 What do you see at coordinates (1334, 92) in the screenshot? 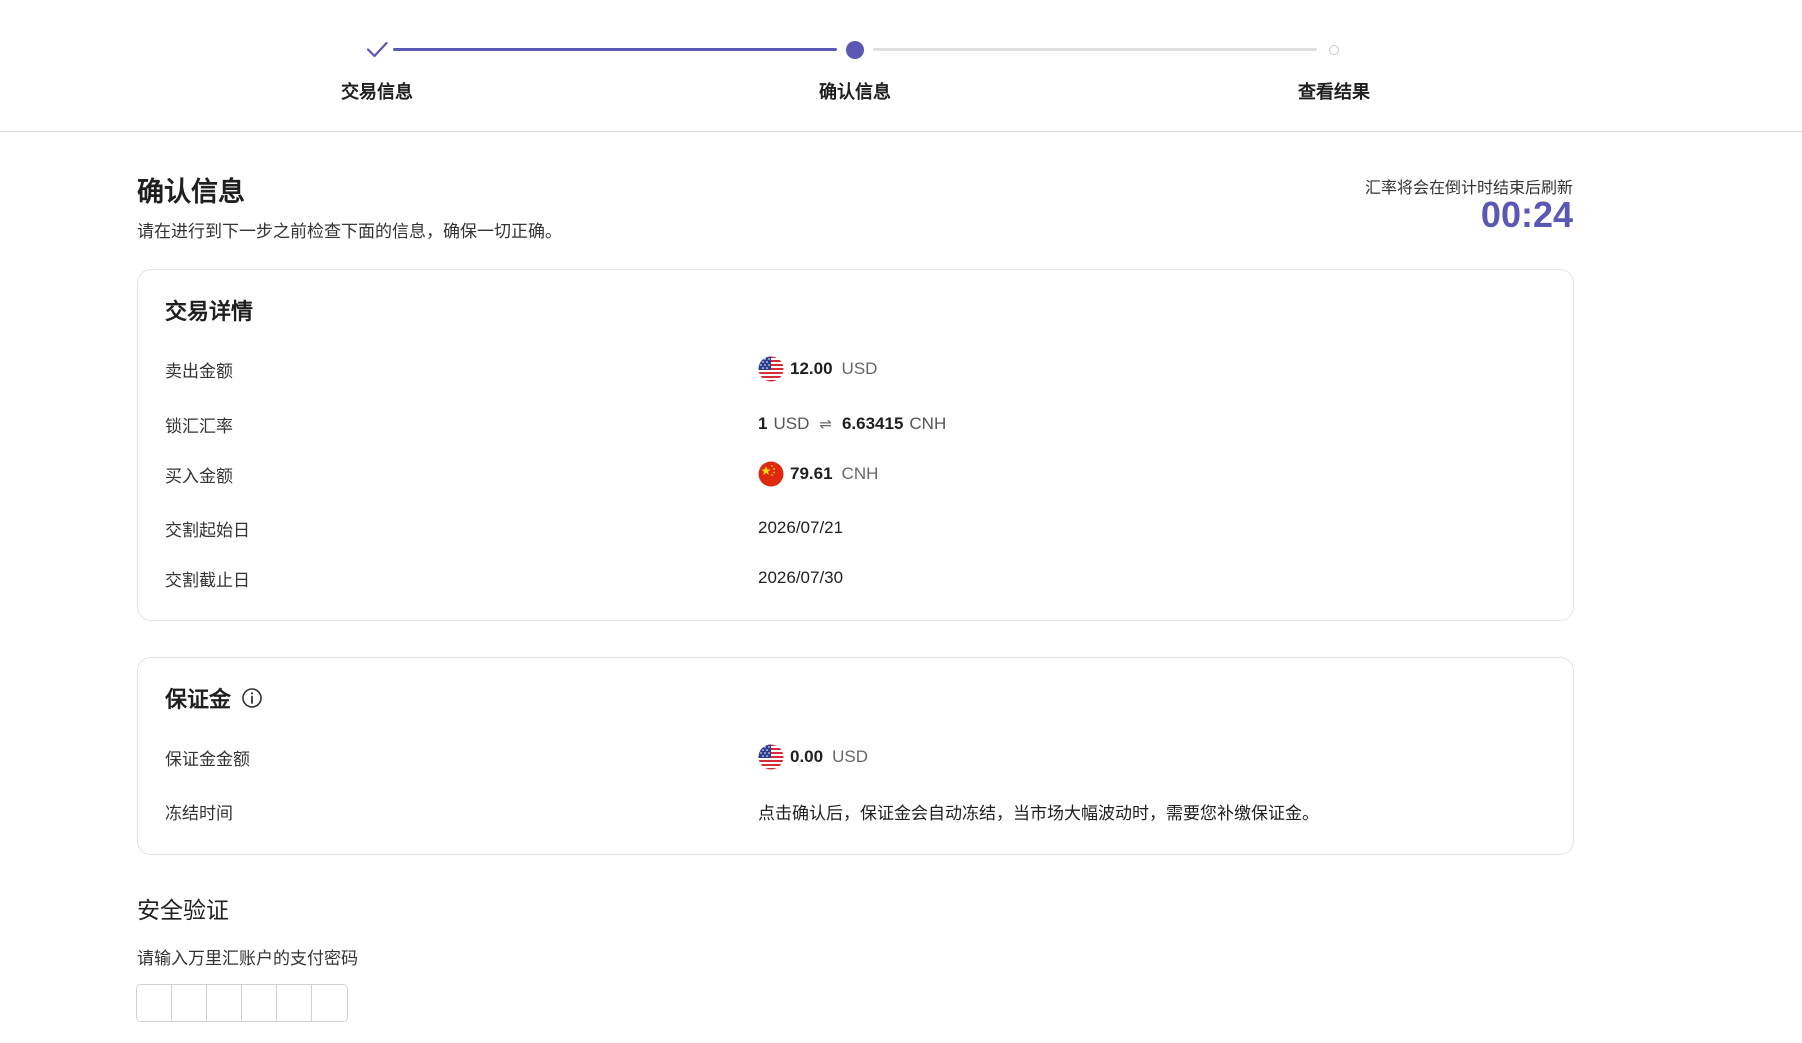
I see `step-label-view-result: 查看结果` at bounding box center [1334, 92].